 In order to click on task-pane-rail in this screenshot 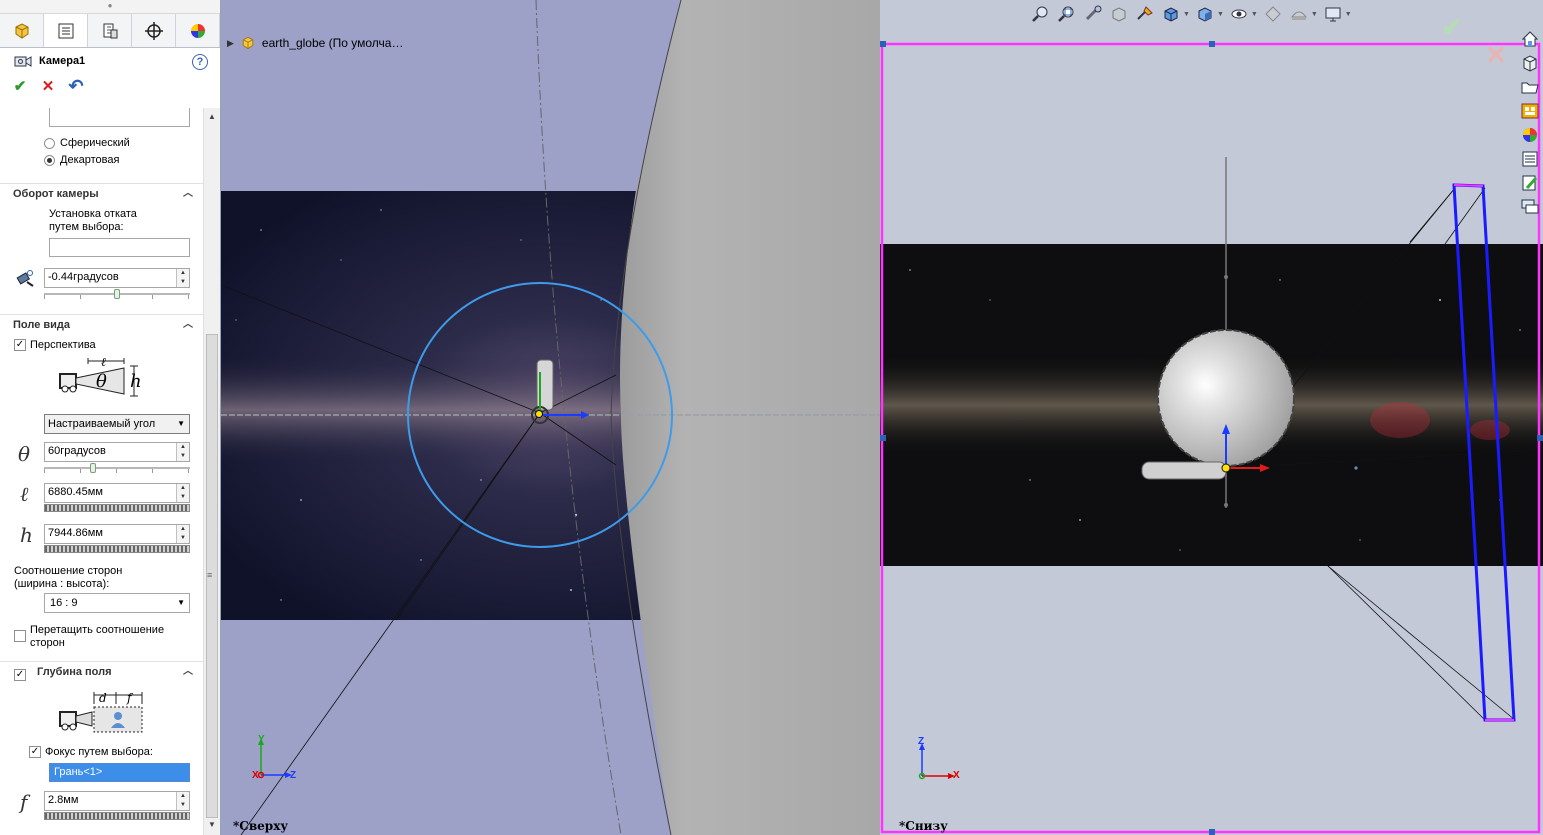, I will do `click(1530, 123)`.